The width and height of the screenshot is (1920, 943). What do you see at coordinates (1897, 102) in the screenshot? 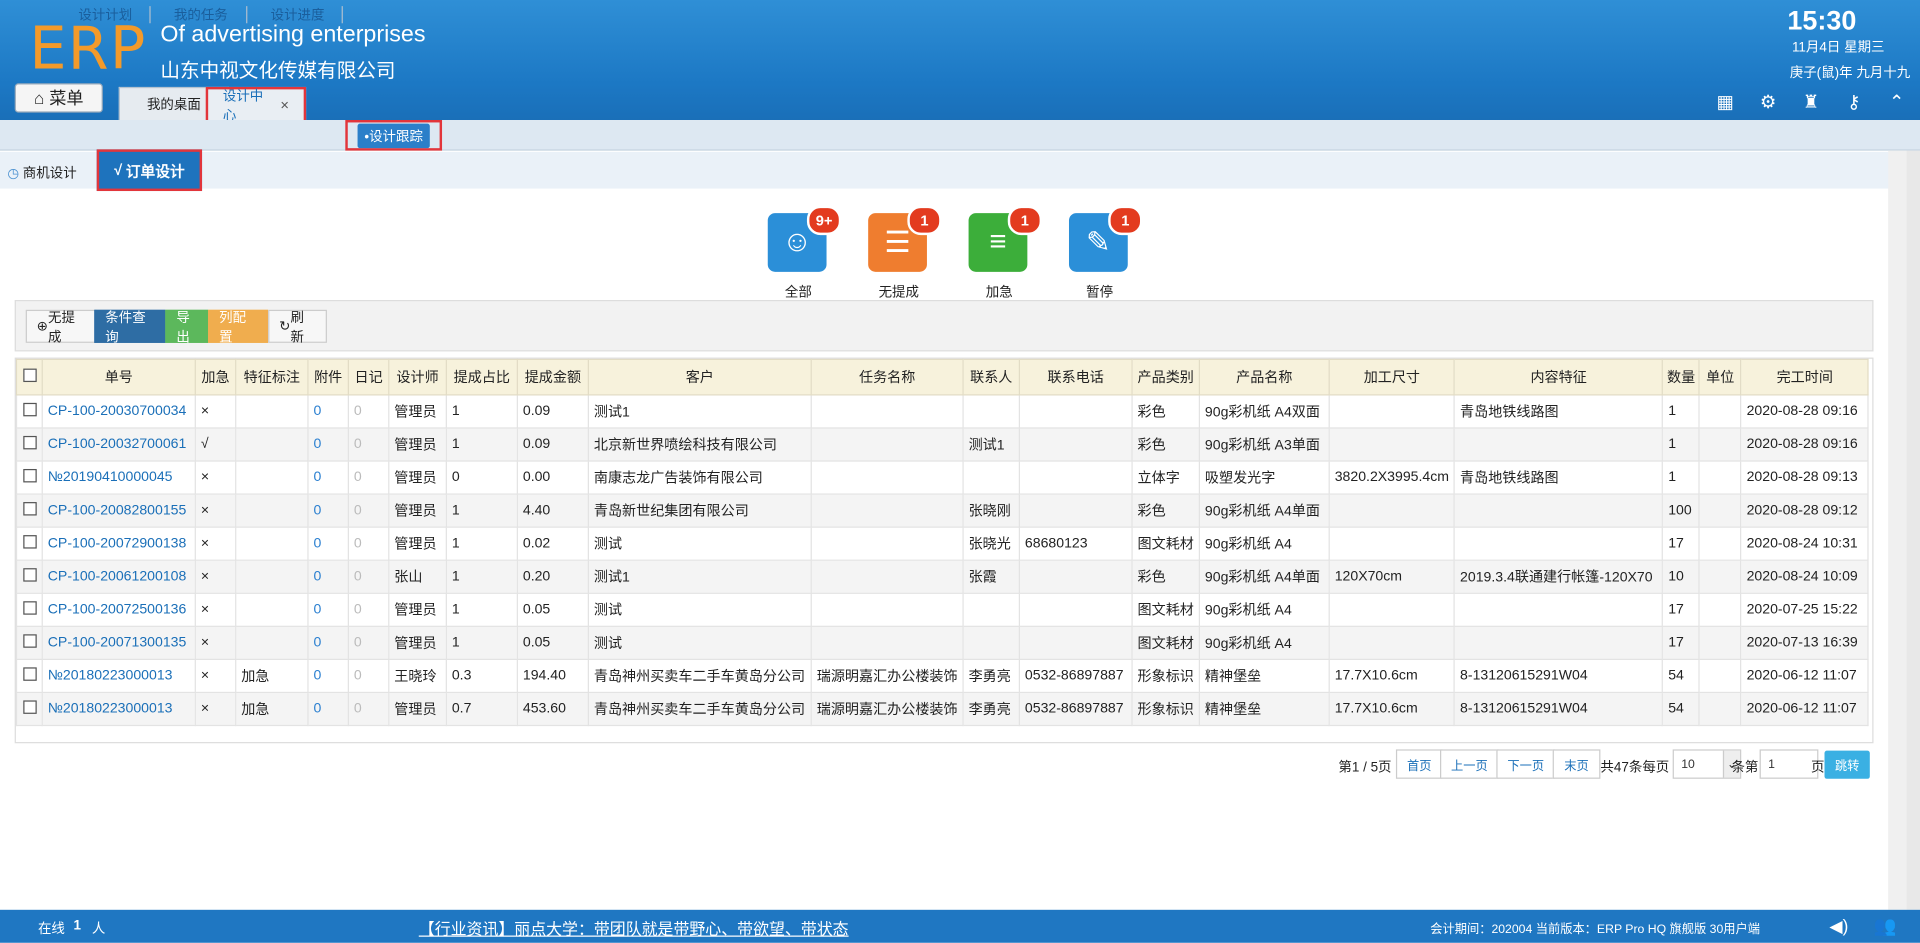
I see `collapse-icon: ⌃` at bounding box center [1897, 102].